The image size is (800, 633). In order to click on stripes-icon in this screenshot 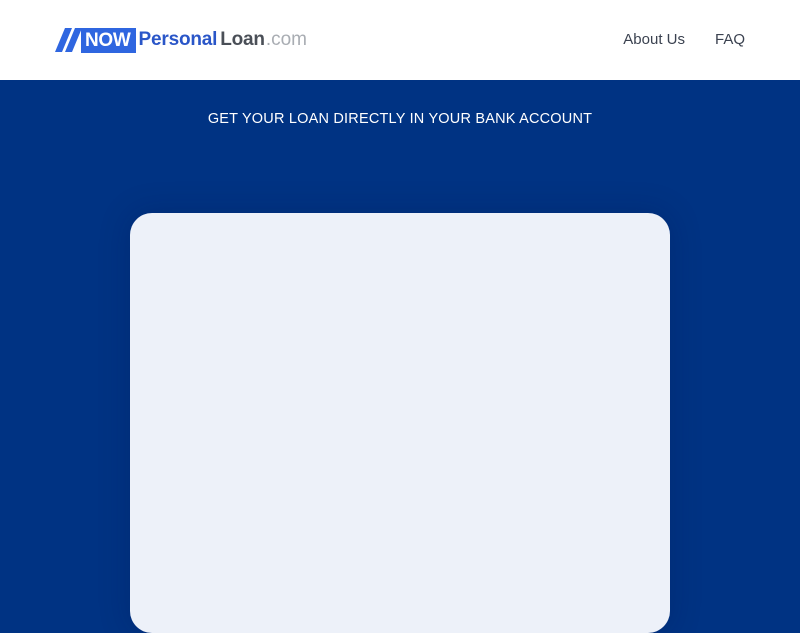, I will do `click(70, 40)`.